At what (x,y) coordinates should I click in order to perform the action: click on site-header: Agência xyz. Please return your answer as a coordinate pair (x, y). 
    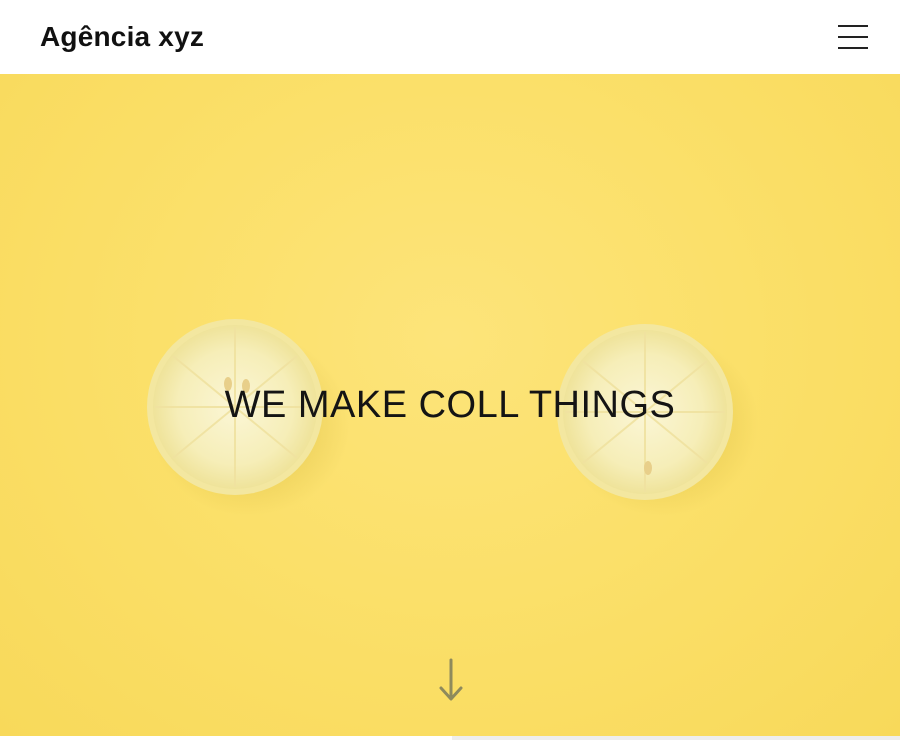
    Looking at the image, I should click on (450, 37).